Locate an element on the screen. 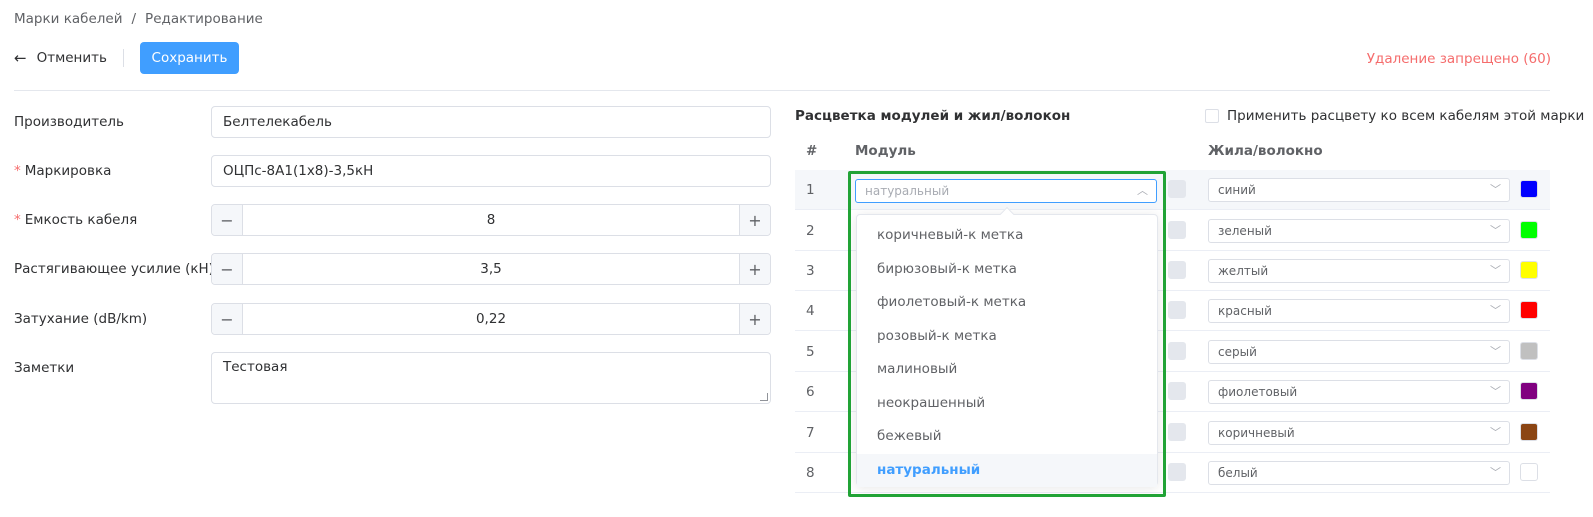  row-index: 5 is located at coordinates (810, 352).